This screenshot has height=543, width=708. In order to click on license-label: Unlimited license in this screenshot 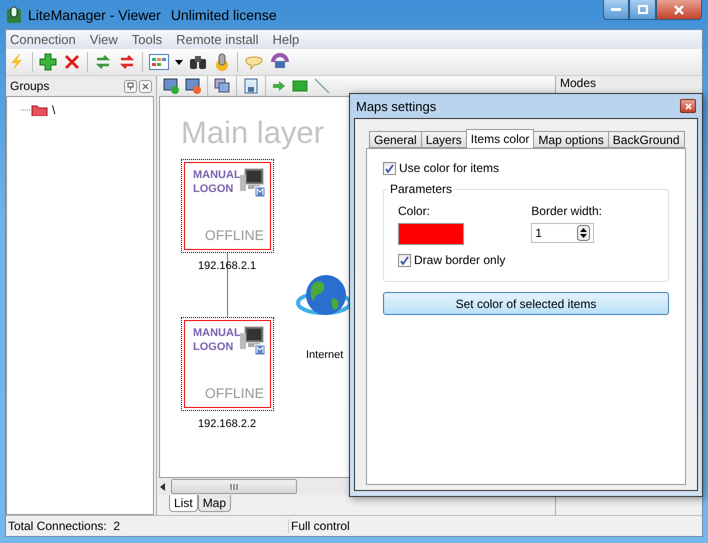, I will do `click(223, 14)`.